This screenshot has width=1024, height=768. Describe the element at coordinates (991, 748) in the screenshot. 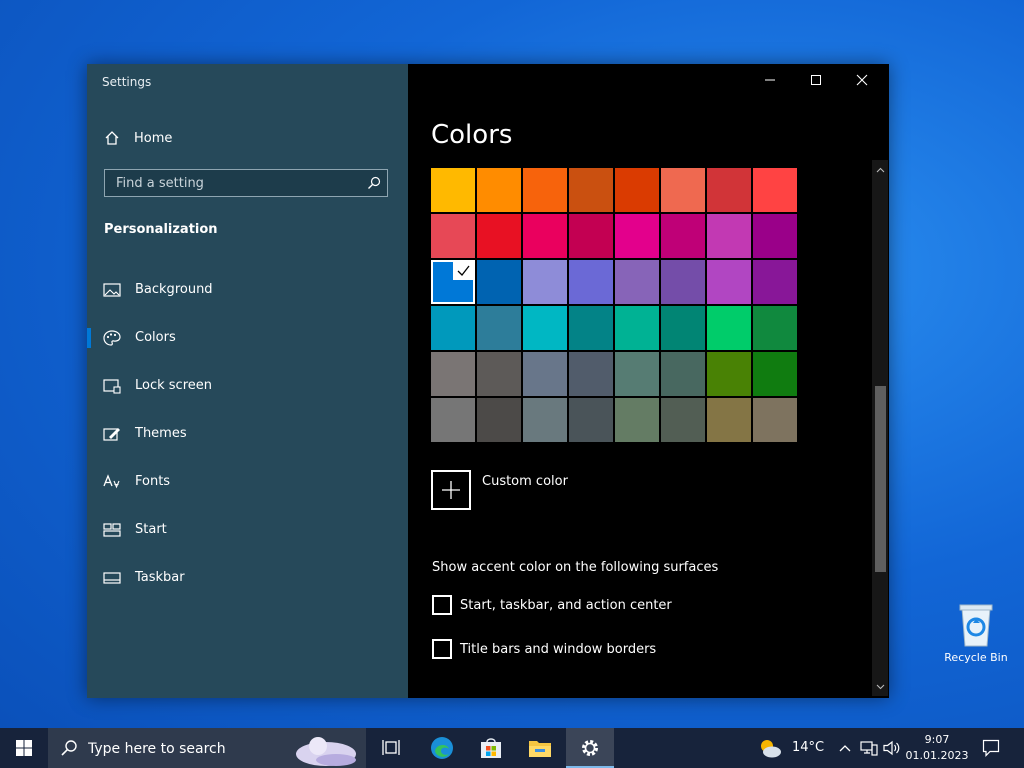

I see `action-center-button` at that location.